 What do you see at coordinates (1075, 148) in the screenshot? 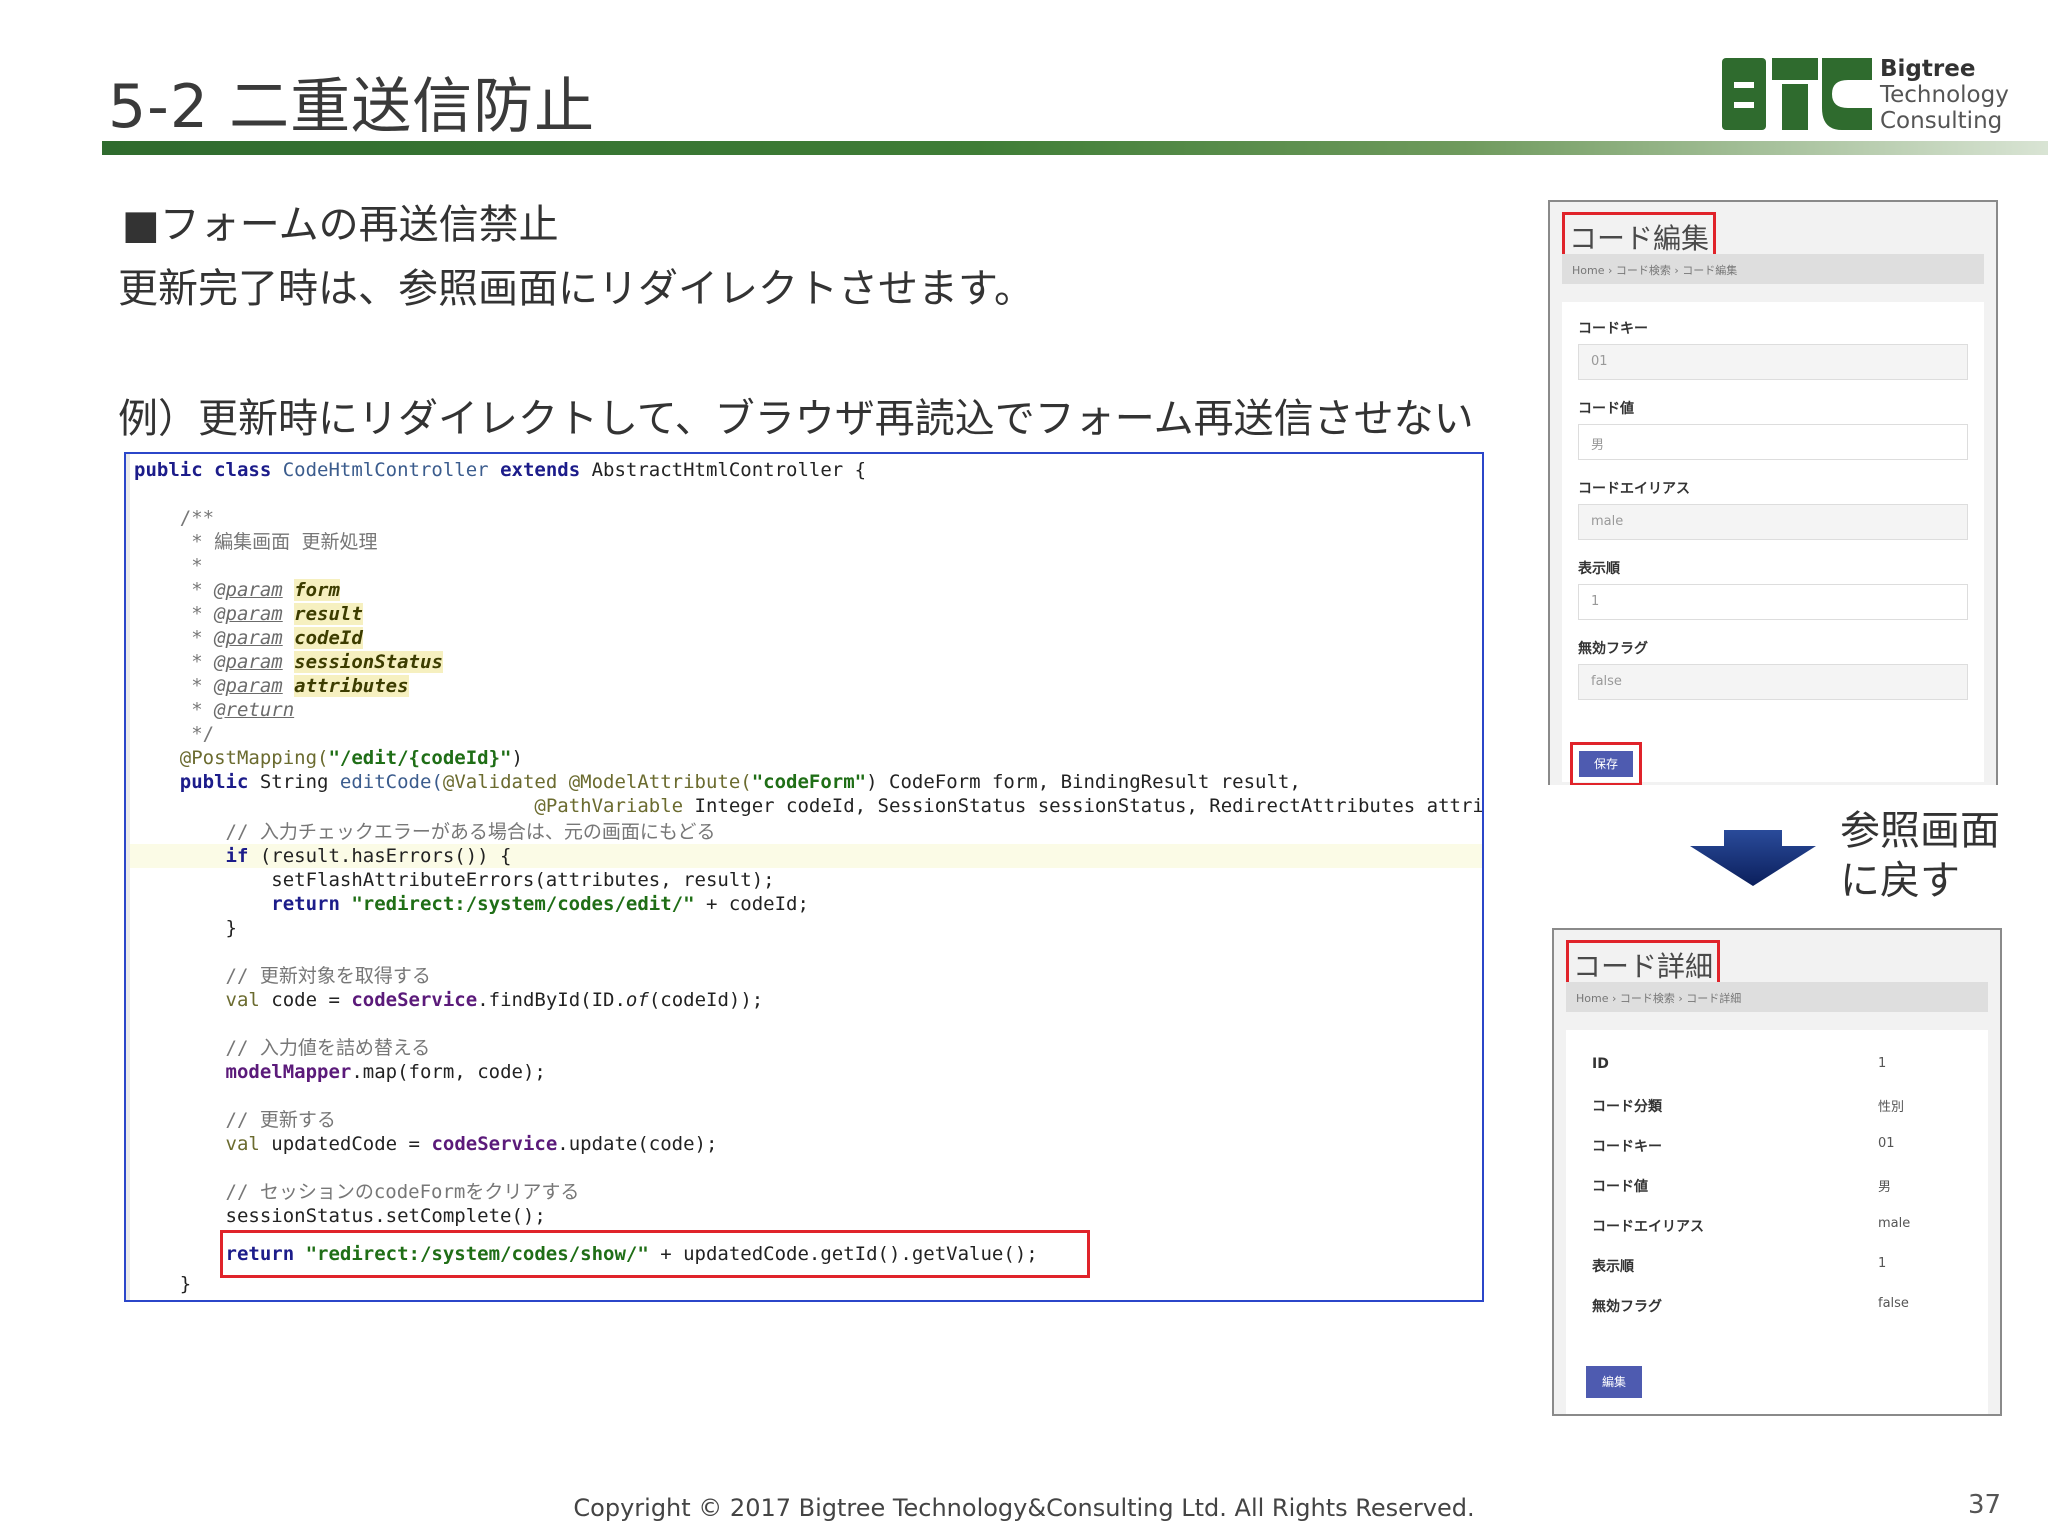
I see `title-underline-bar` at bounding box center [1075, 148].